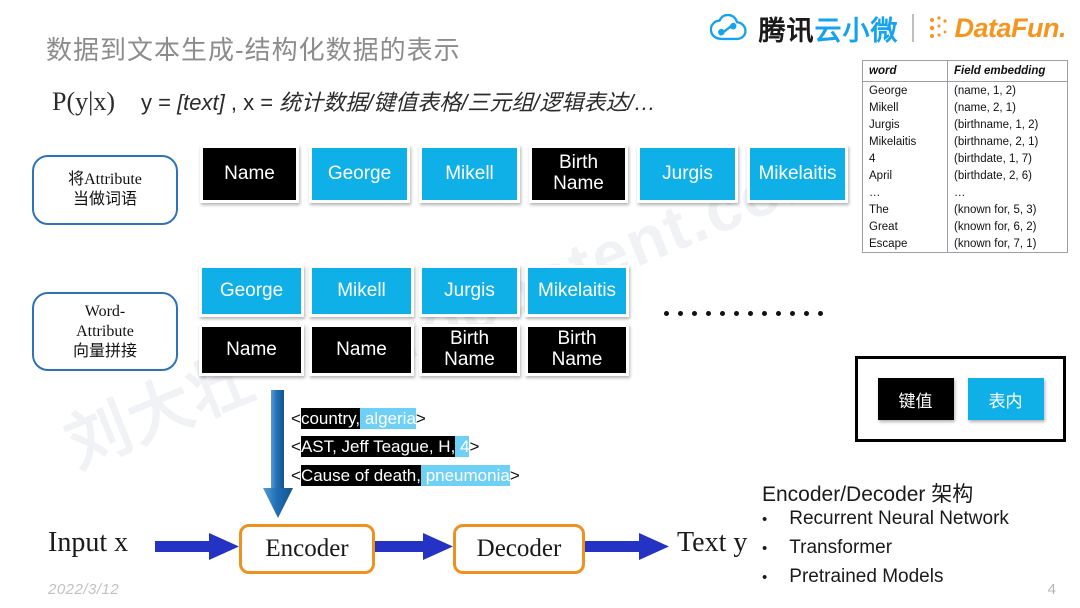 This screenshot has height=608, width=1080. What do you see at coordinates (104, 199) in the screenshot?
I see `note-attribute-line2: 当做词语` at bounding box center [104, 199].